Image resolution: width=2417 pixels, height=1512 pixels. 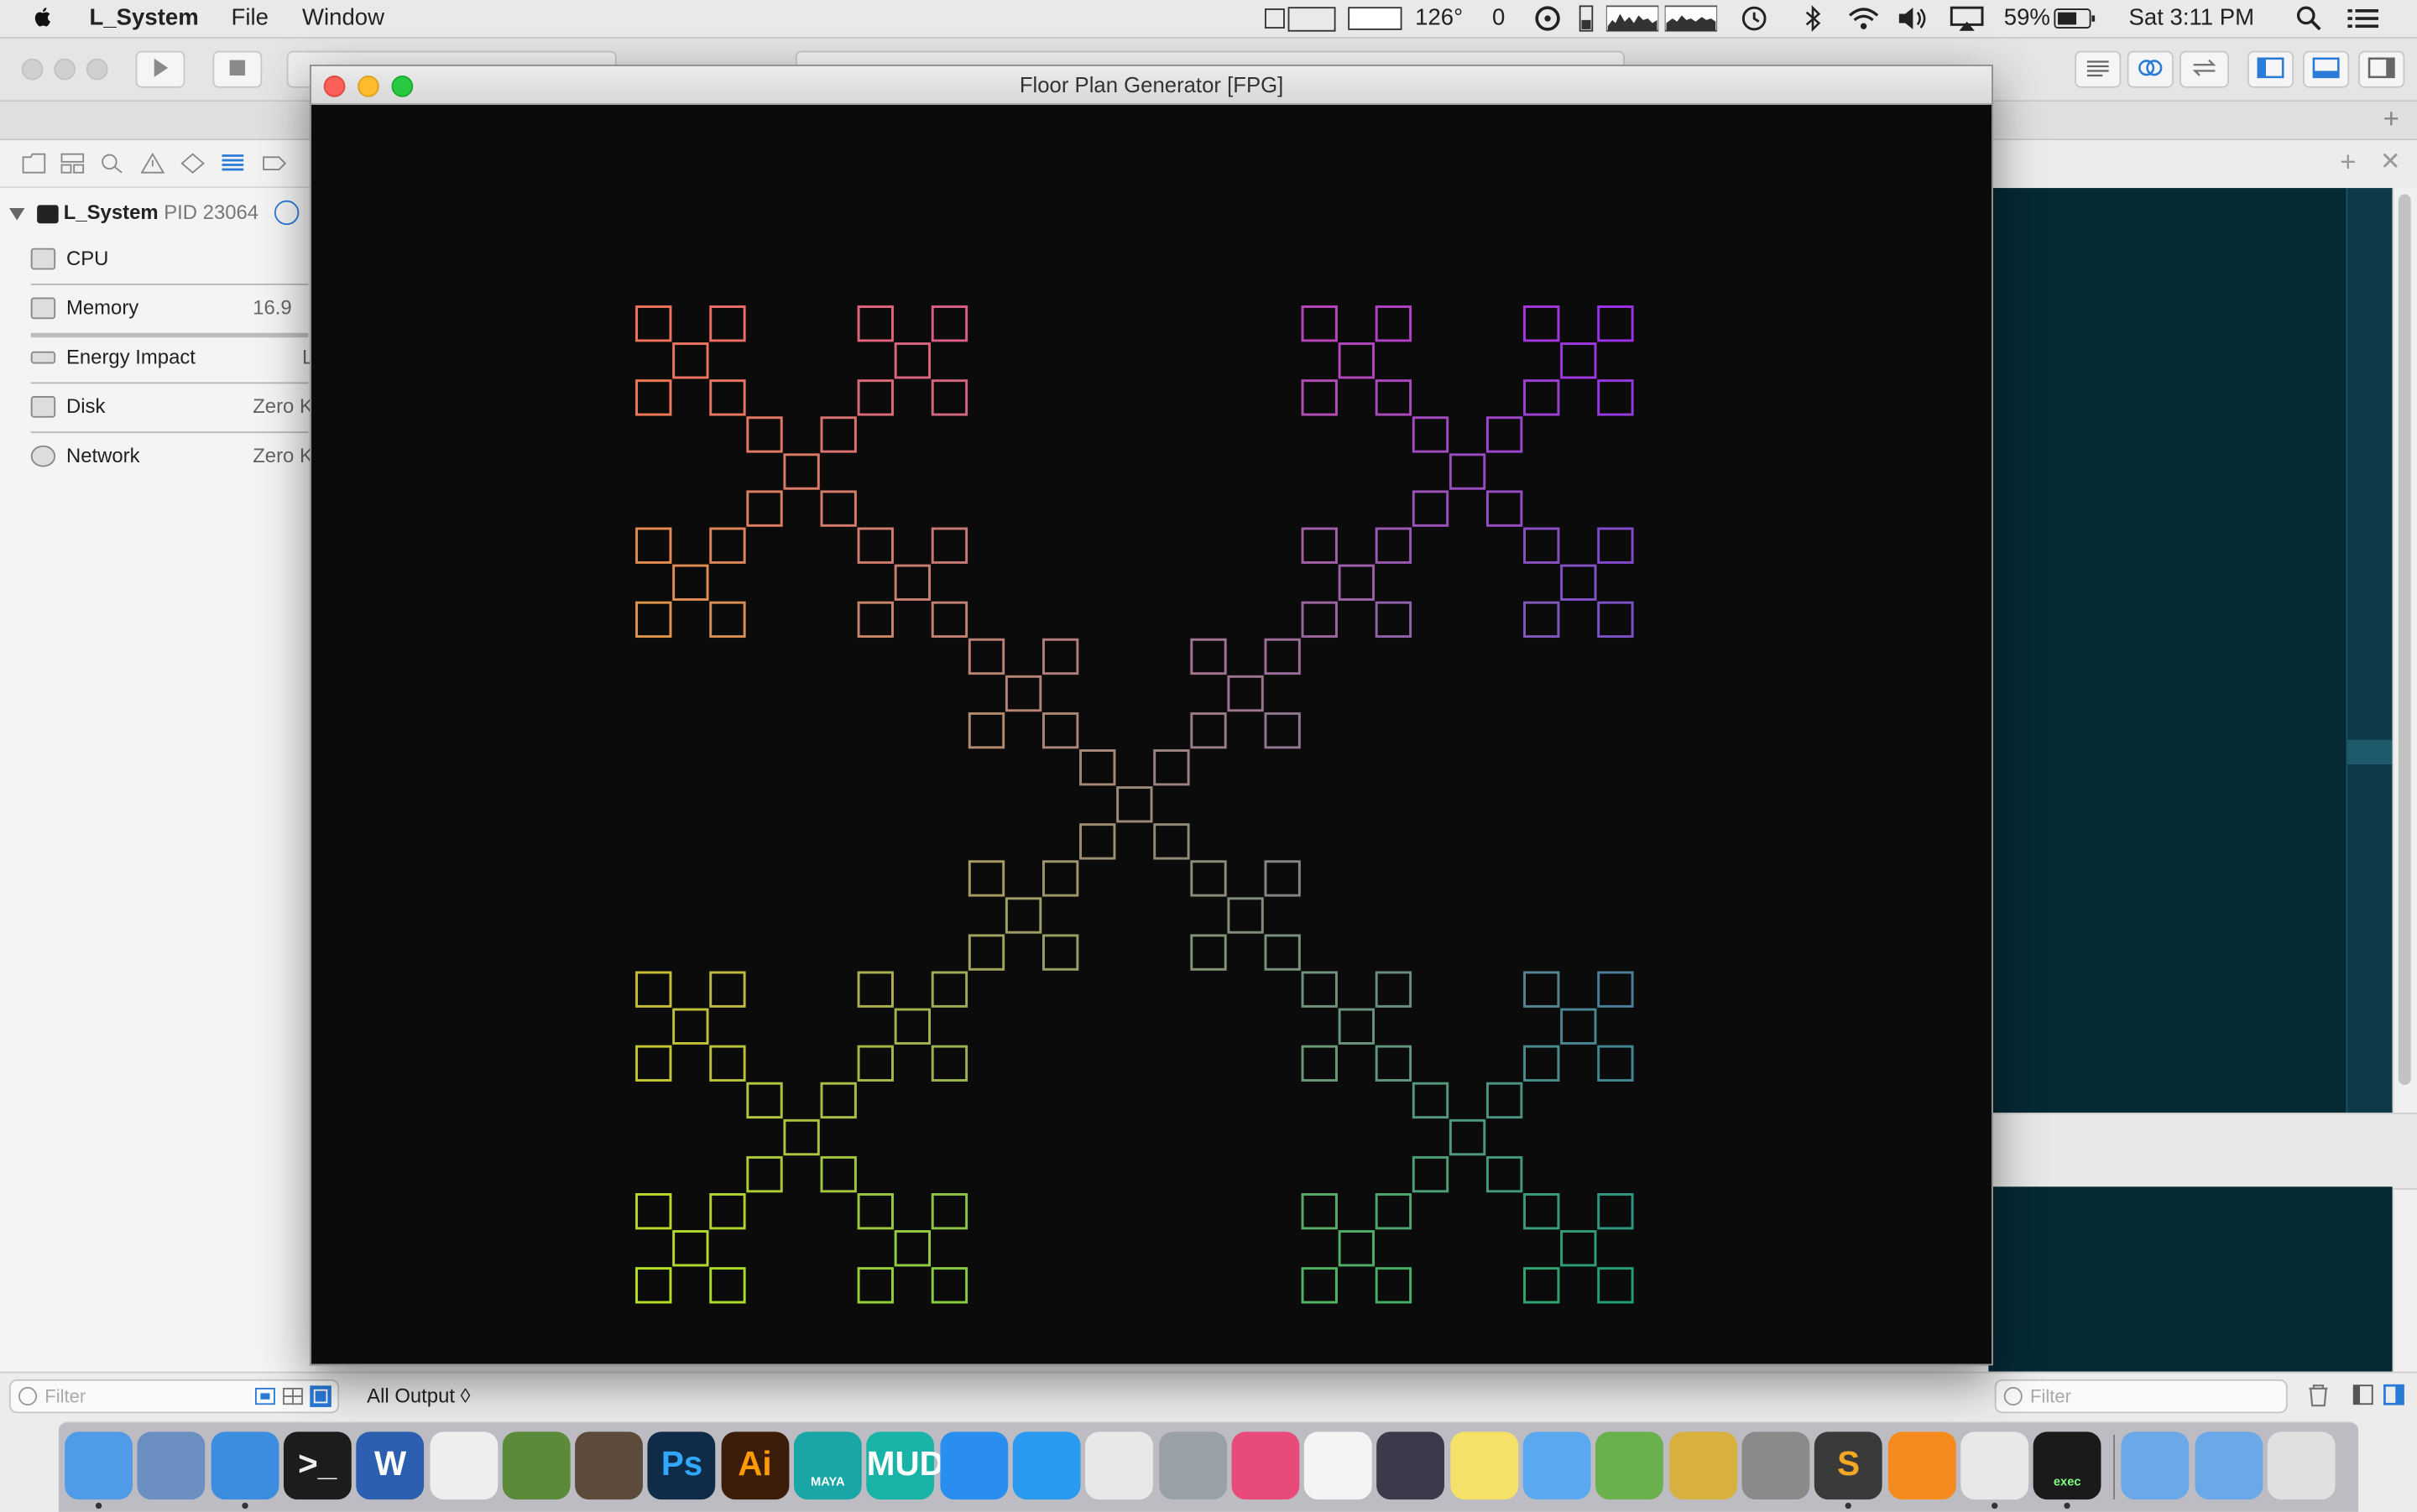 What do you see at coordinates (1754, 22) in the screenshot?
I see `time-machine-icon` at bounding box center [1754, 22].